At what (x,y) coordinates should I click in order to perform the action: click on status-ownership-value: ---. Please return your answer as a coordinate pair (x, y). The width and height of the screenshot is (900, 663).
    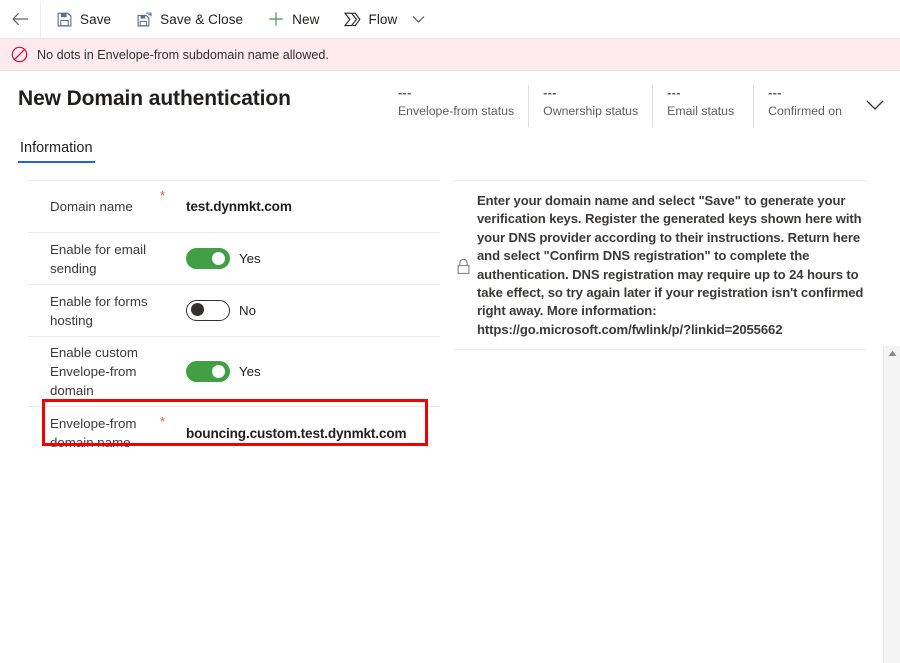
    Looking at the image, I should click on (550, 93).